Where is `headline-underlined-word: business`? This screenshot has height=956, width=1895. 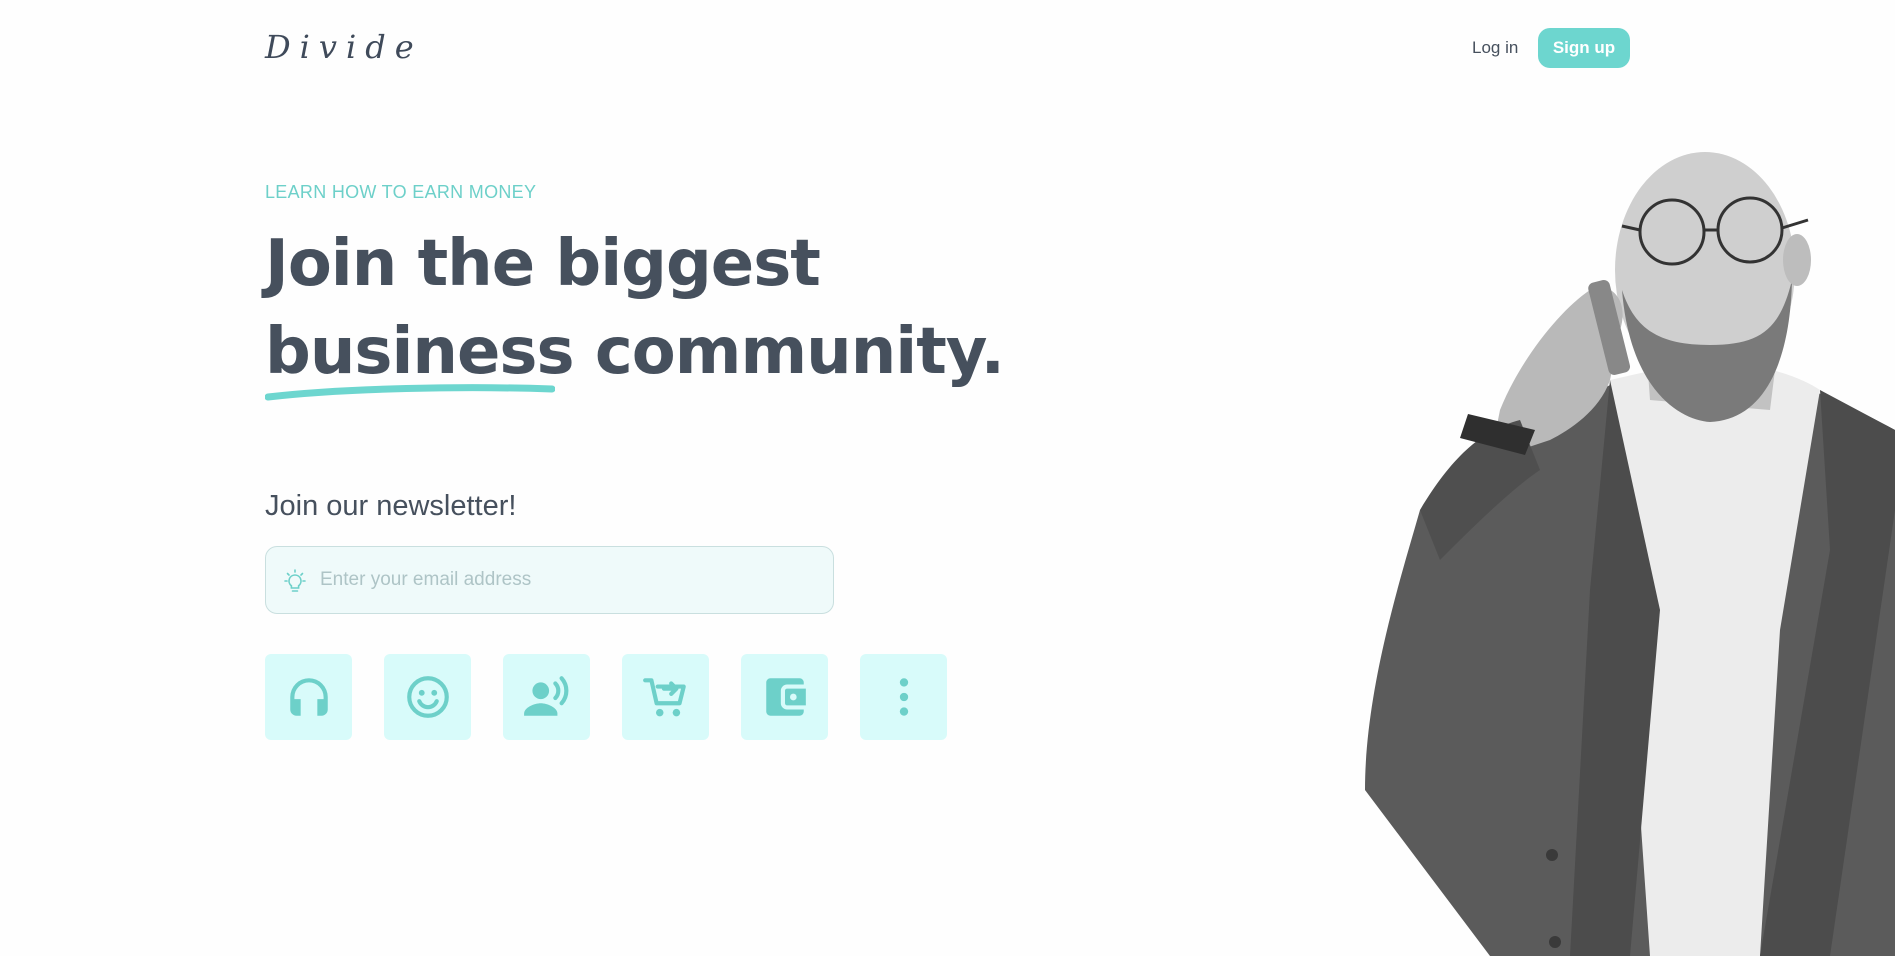 headline-underlined-word: business is located at coordinates (420, 354).